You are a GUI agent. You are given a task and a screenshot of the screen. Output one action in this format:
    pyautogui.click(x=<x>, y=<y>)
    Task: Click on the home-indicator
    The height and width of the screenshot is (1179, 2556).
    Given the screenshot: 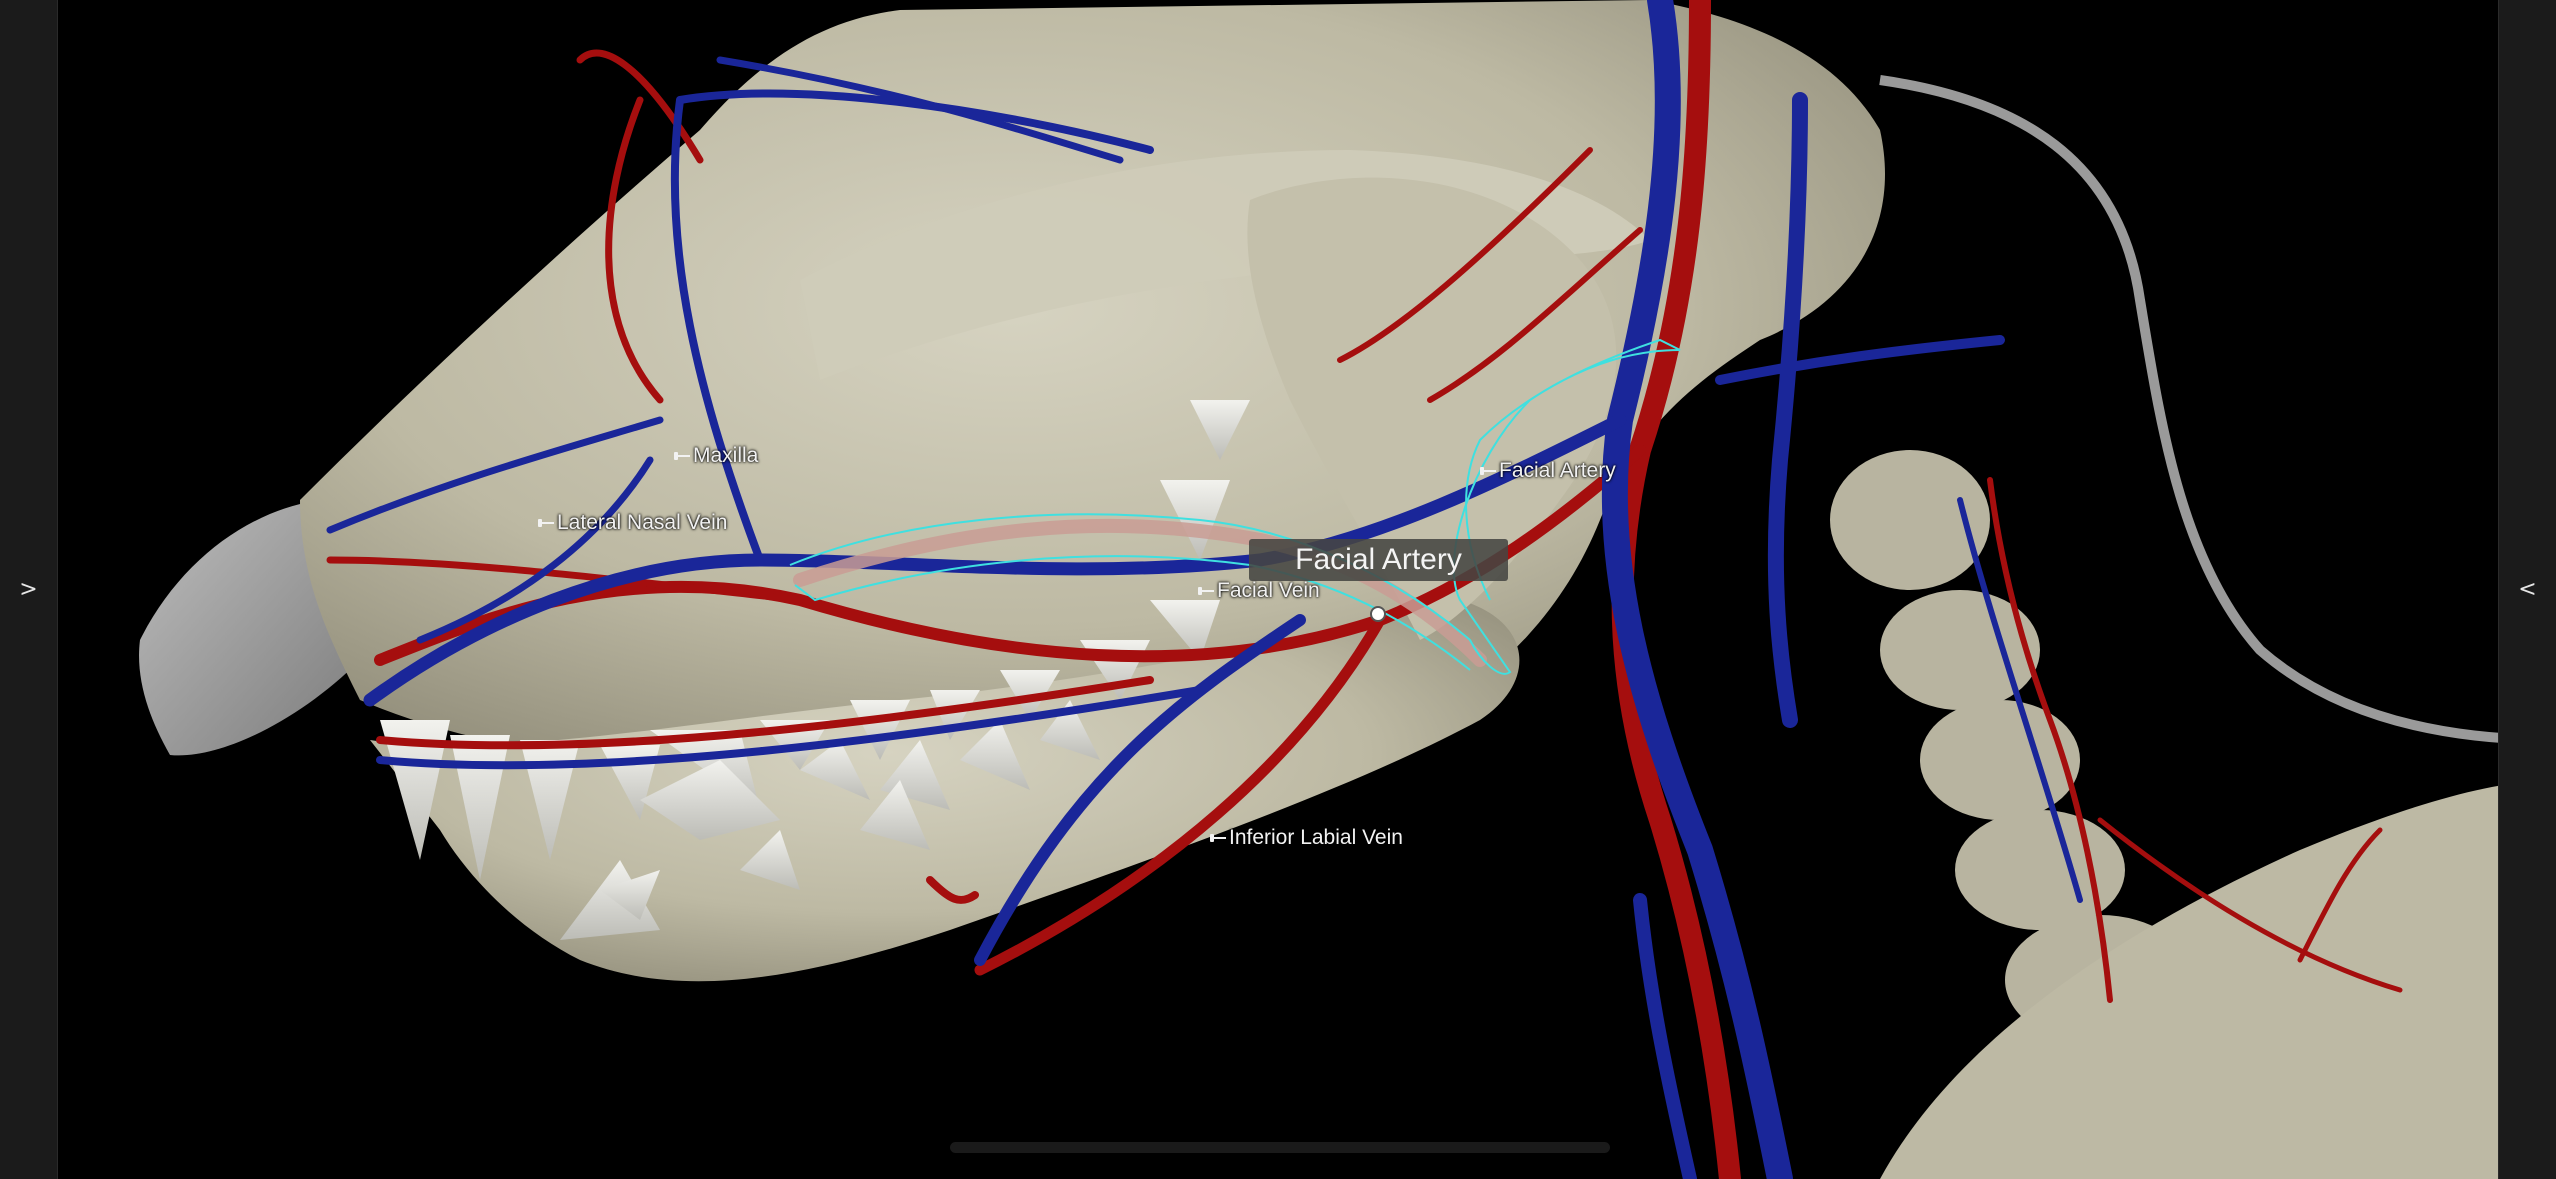 What is the action you would take?
    pyautogui.click(x=1280, y=1147)
    